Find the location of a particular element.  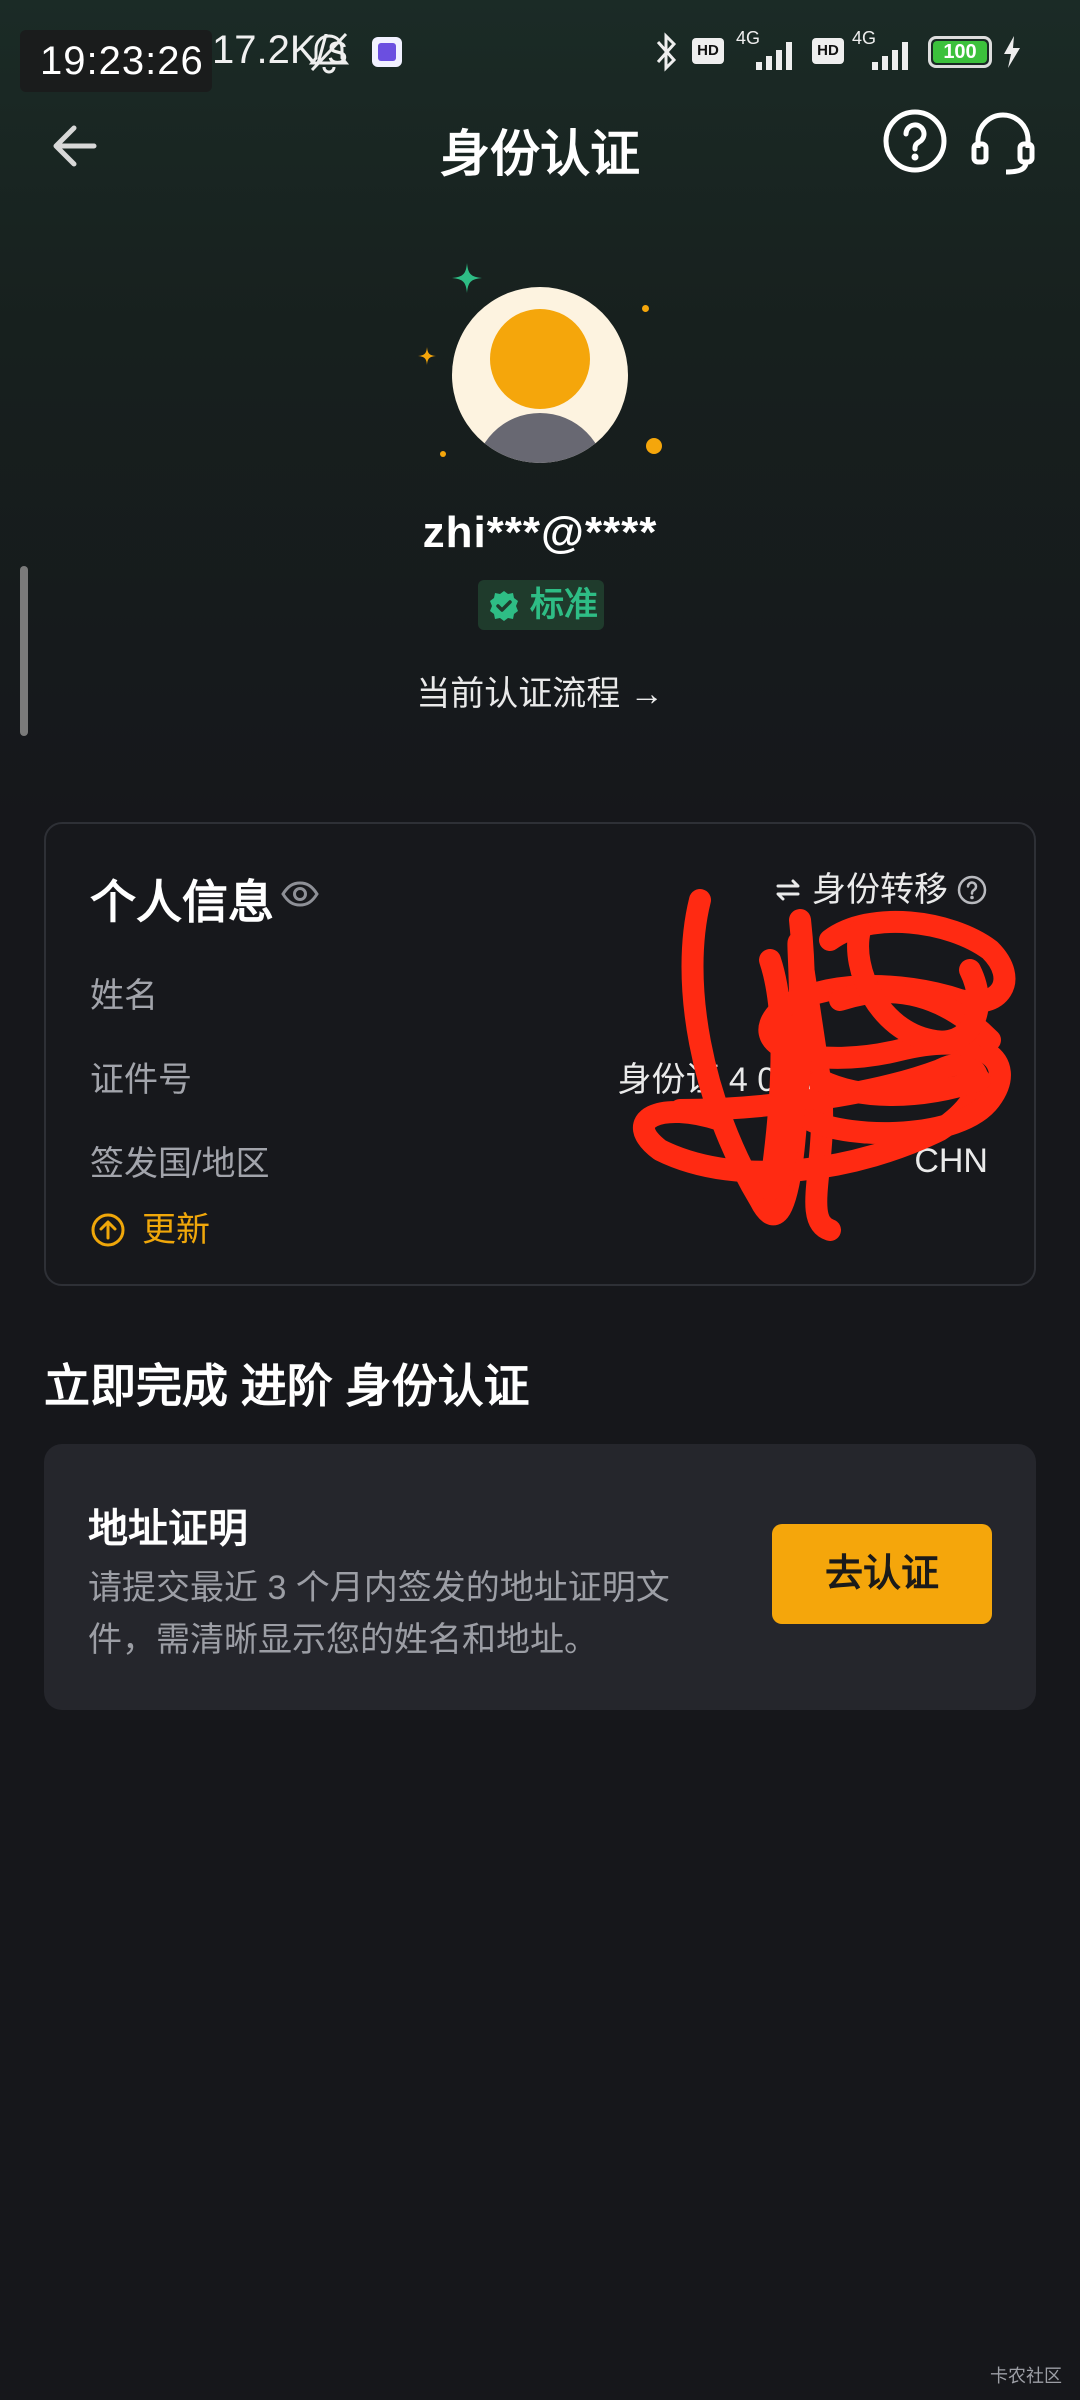

customer-support-icon is located at coordinates (1003, 143).